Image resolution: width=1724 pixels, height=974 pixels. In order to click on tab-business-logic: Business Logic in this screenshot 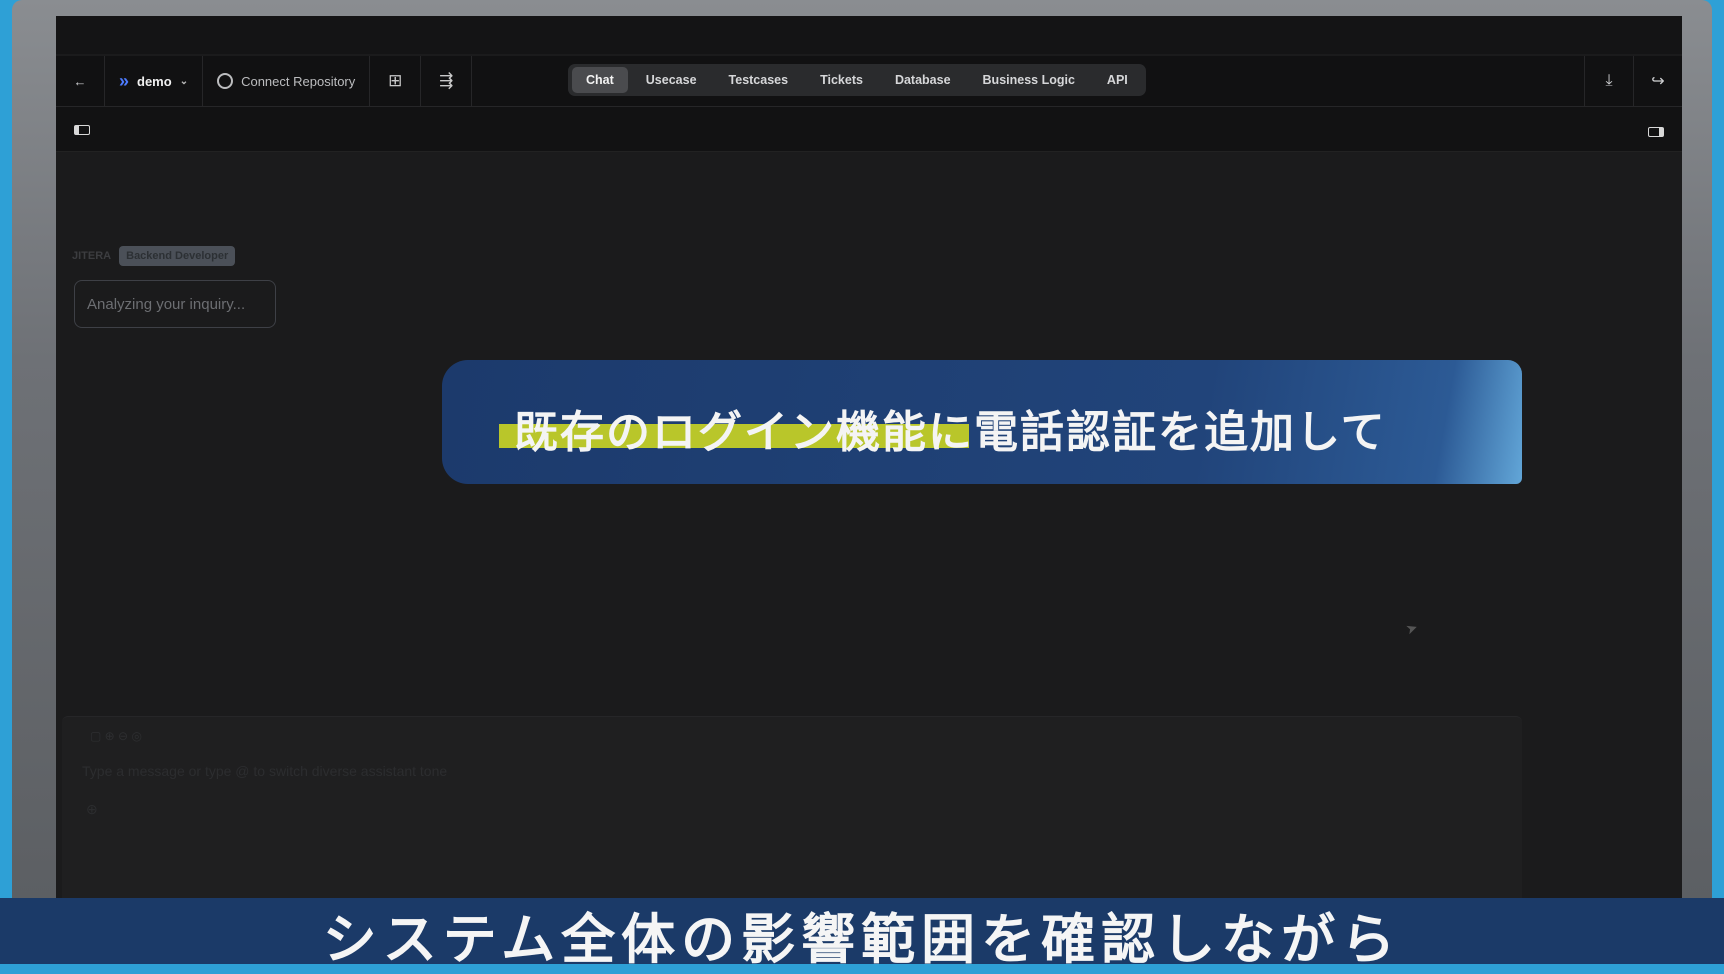, I will do `click(1029, 80)`.